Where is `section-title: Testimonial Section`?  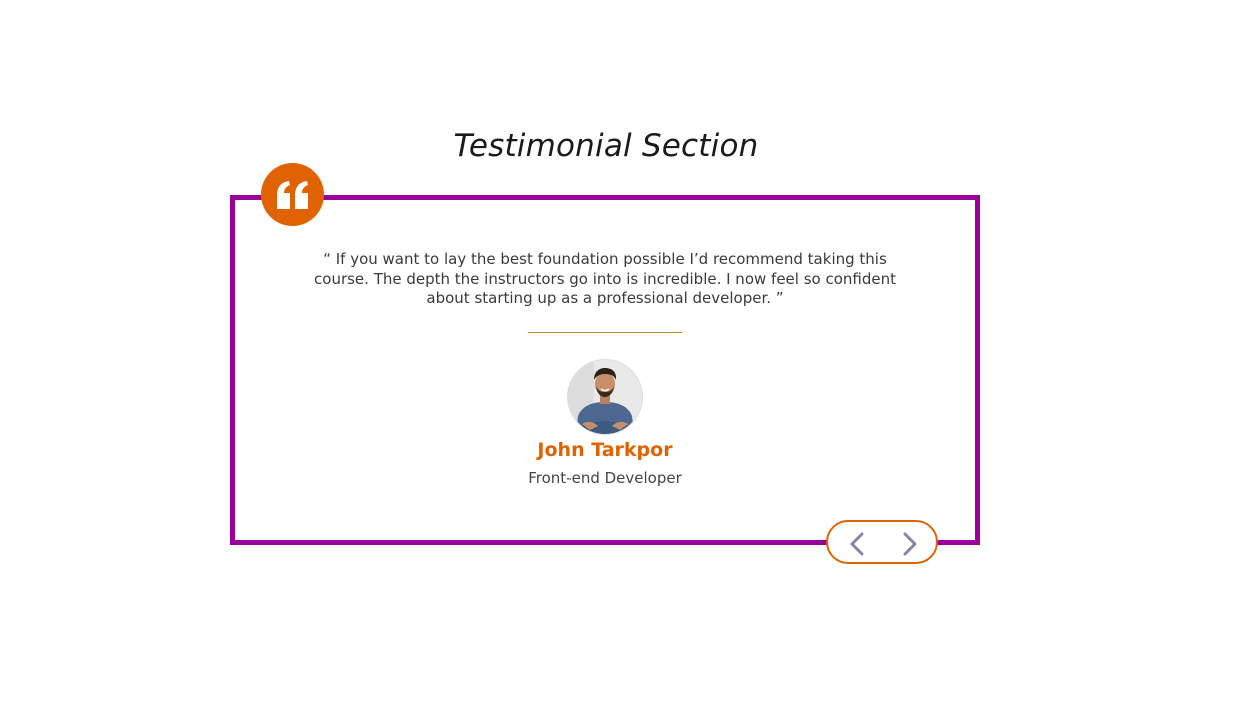 section-title: Testimonial Section is located at coordinates (606, 146).